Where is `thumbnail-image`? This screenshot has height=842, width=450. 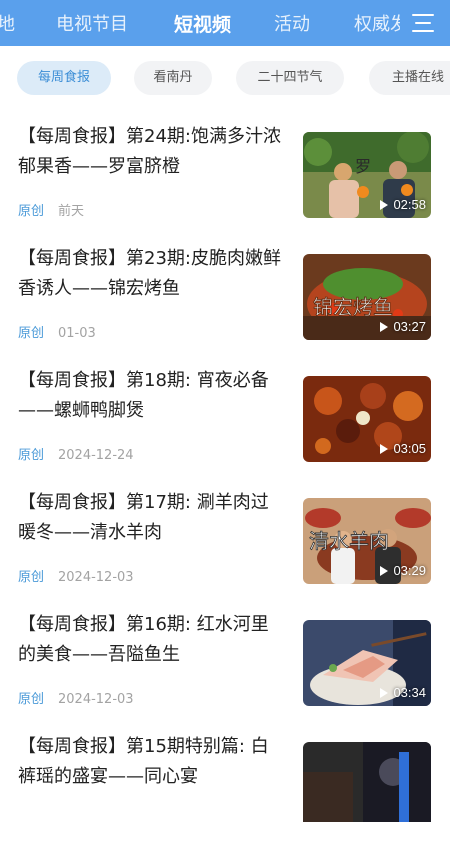
thumbnail-image is located at coordinates (367, 782).